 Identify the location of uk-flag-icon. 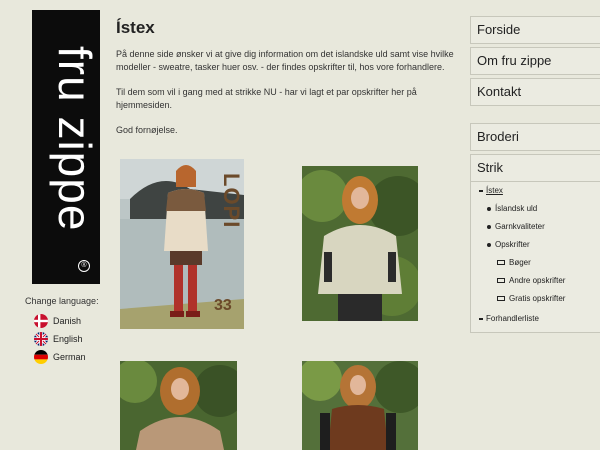
(41, 339).